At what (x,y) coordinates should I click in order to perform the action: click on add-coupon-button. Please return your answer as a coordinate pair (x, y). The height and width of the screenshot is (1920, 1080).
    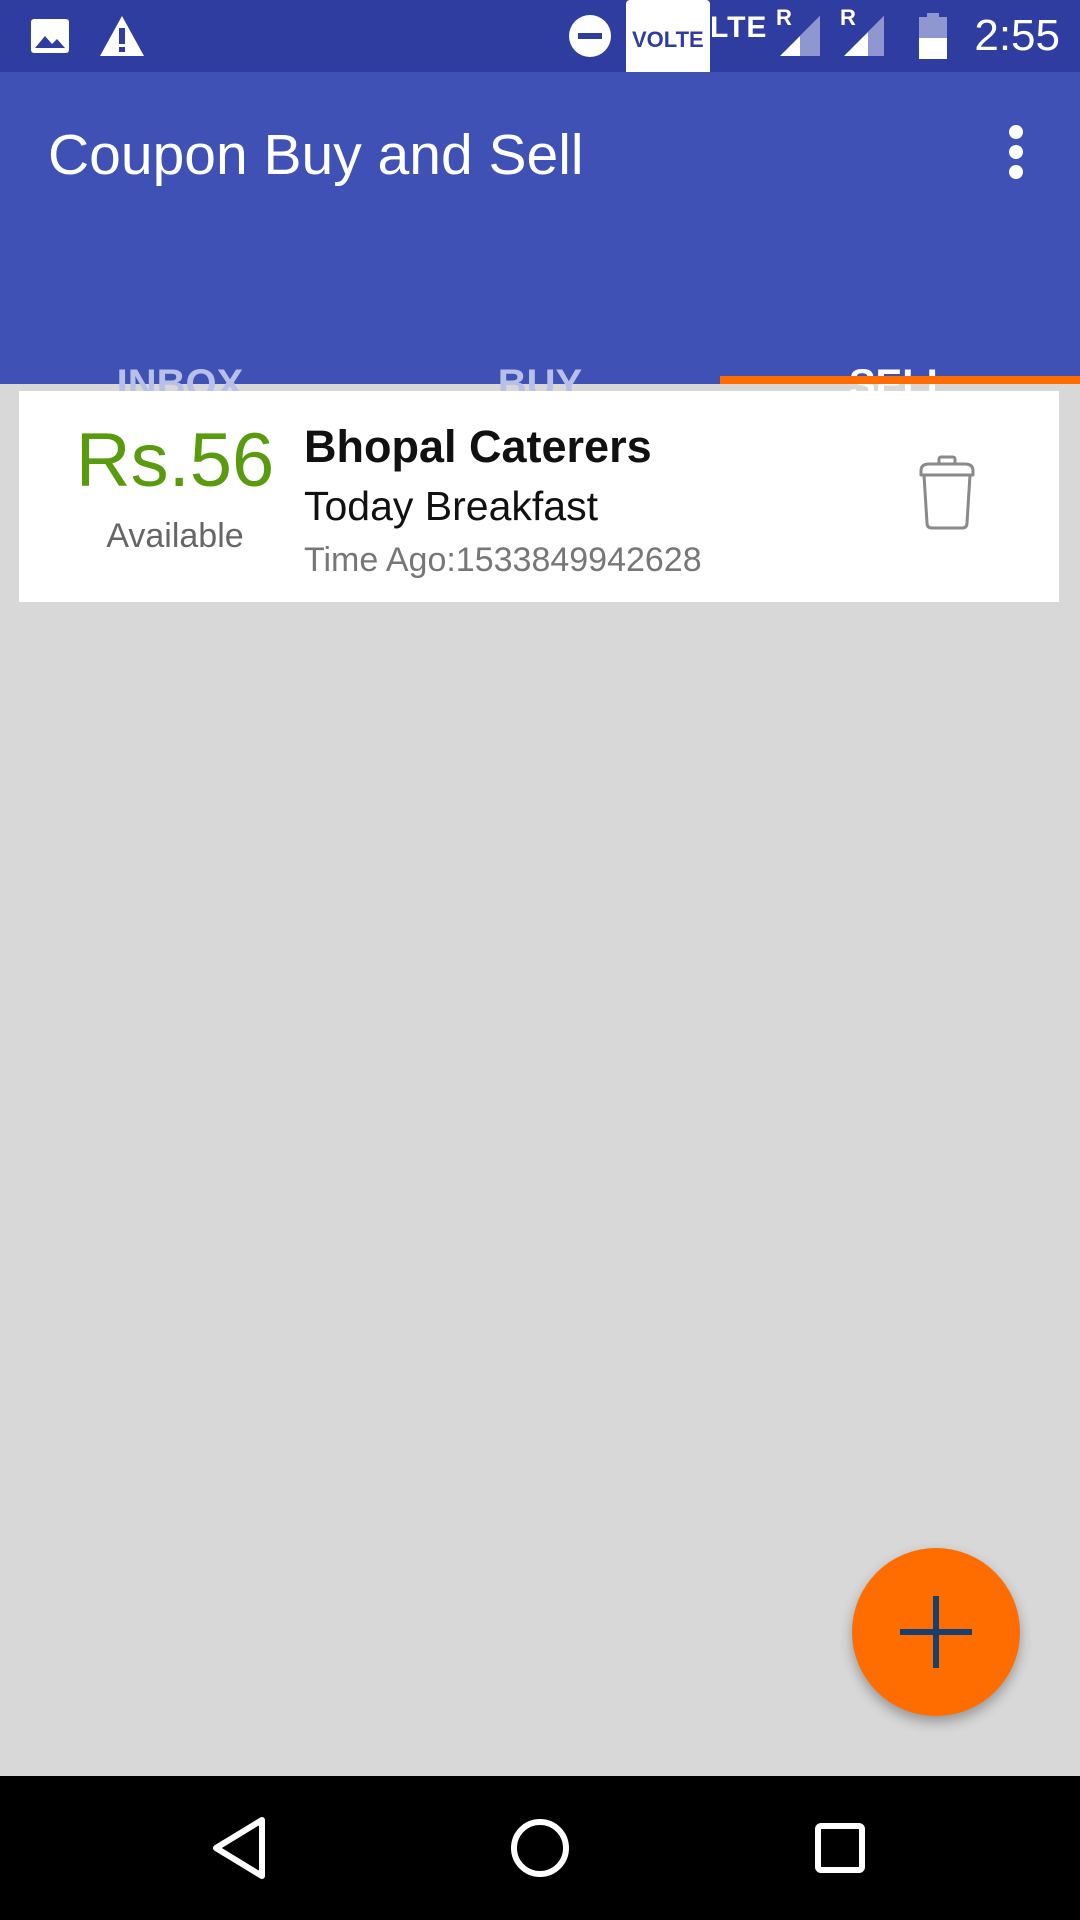
    Looking at the image, I should click on (936, 1632).